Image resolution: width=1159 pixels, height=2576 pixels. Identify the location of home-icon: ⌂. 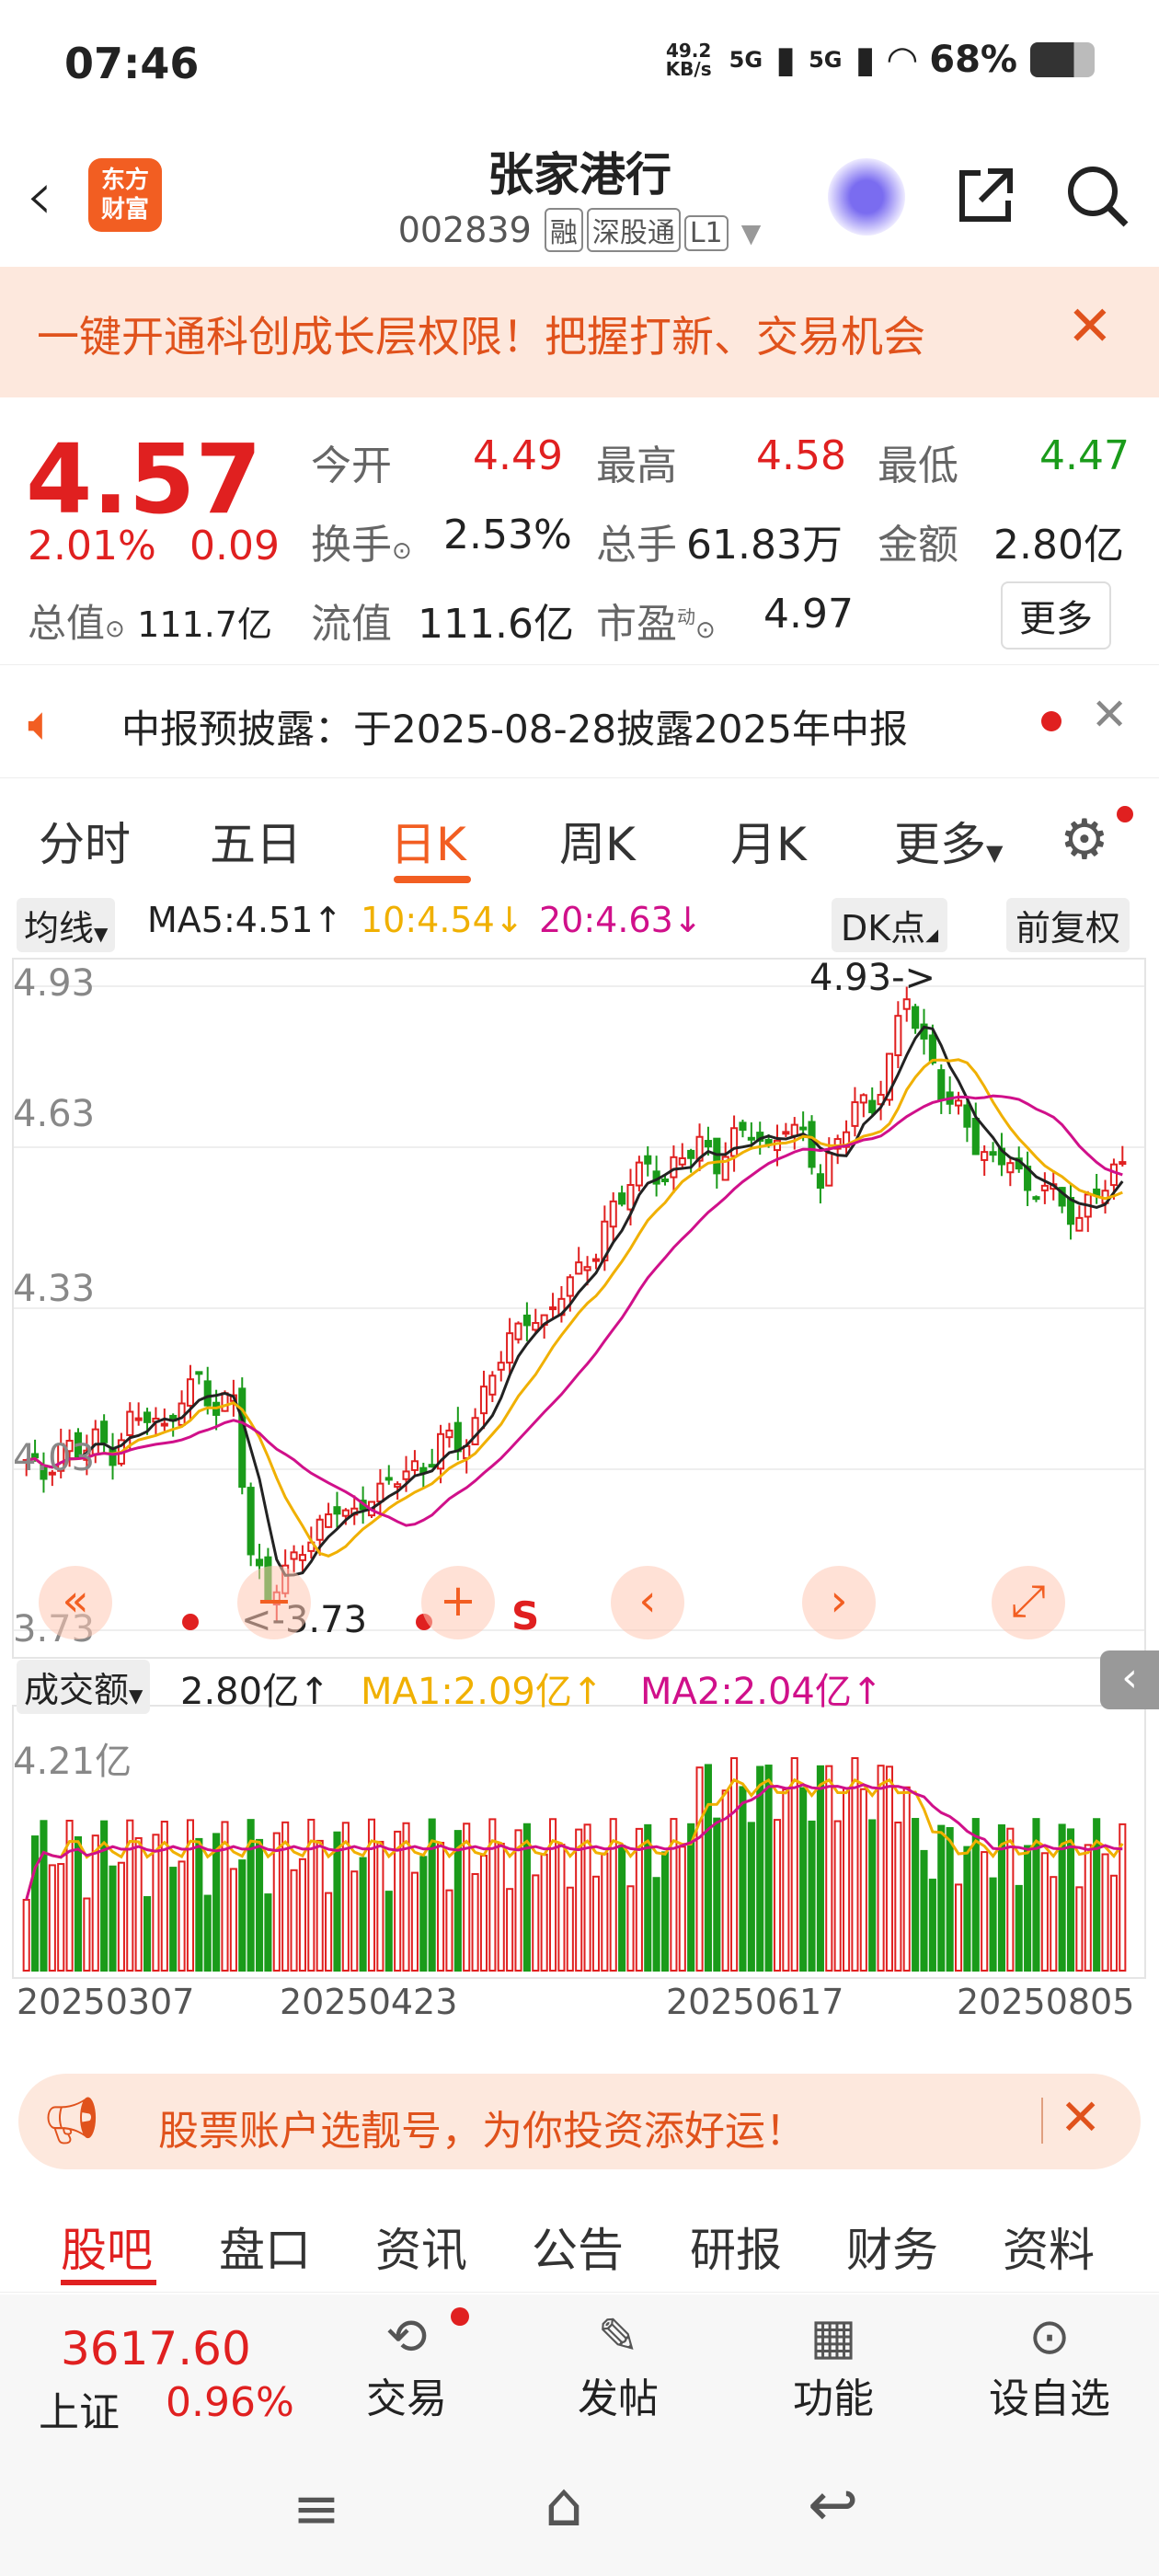
(564, 2504).